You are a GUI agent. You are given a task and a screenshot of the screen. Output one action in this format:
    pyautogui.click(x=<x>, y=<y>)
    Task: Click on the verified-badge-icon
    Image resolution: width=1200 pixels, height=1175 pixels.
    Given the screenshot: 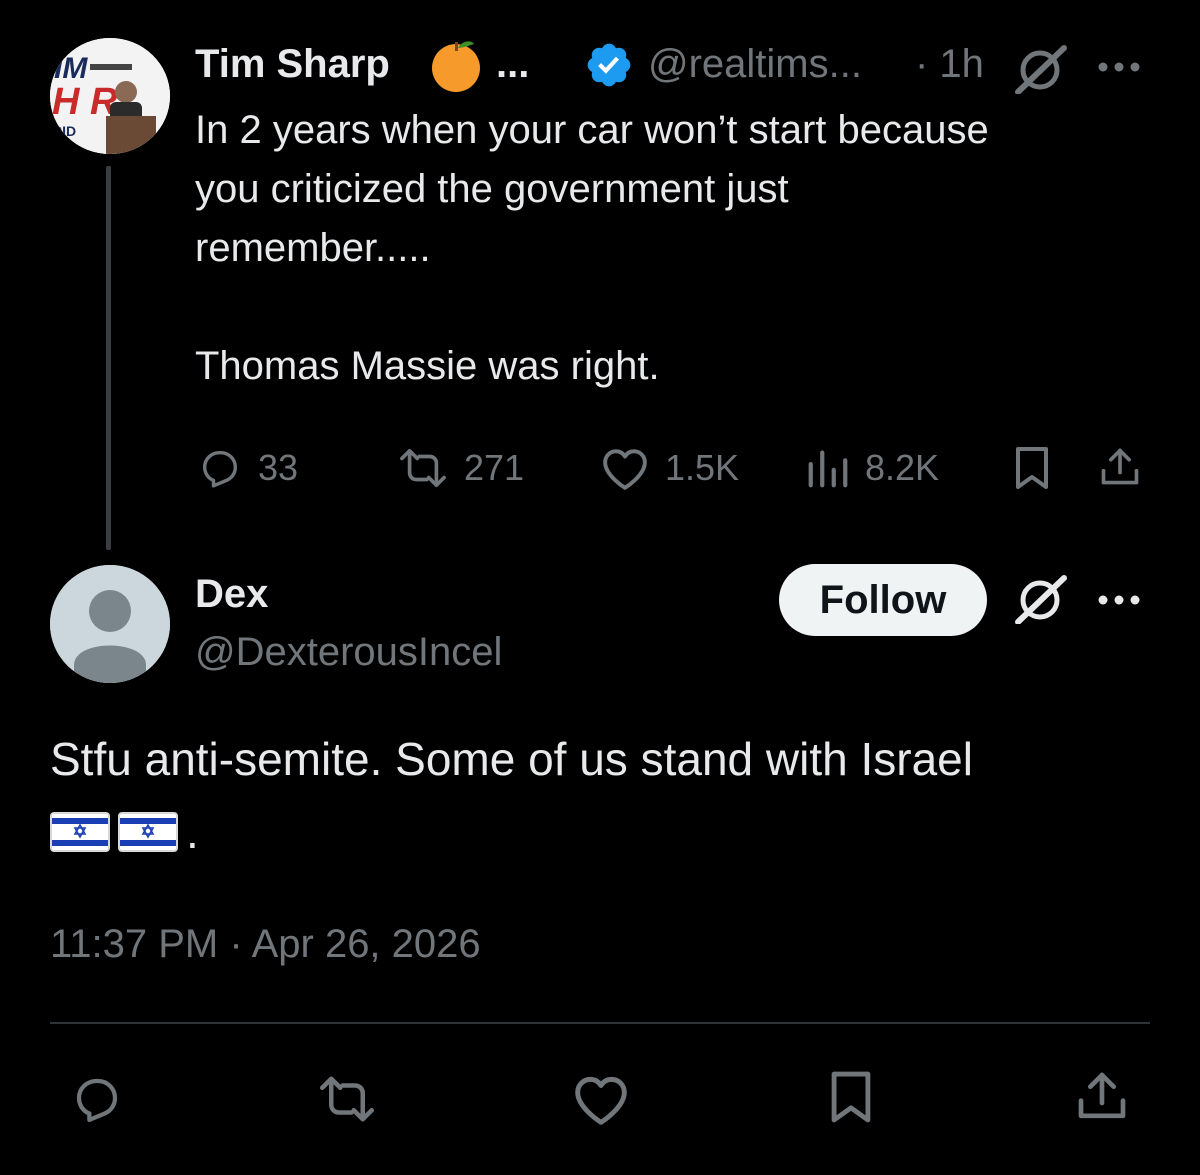 What is the action you would take?
    pyautogui.click(x=609, y=65)
    